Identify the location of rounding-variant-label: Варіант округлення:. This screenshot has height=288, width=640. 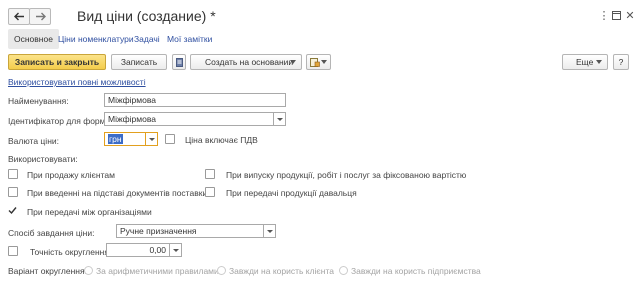
(47, 271).